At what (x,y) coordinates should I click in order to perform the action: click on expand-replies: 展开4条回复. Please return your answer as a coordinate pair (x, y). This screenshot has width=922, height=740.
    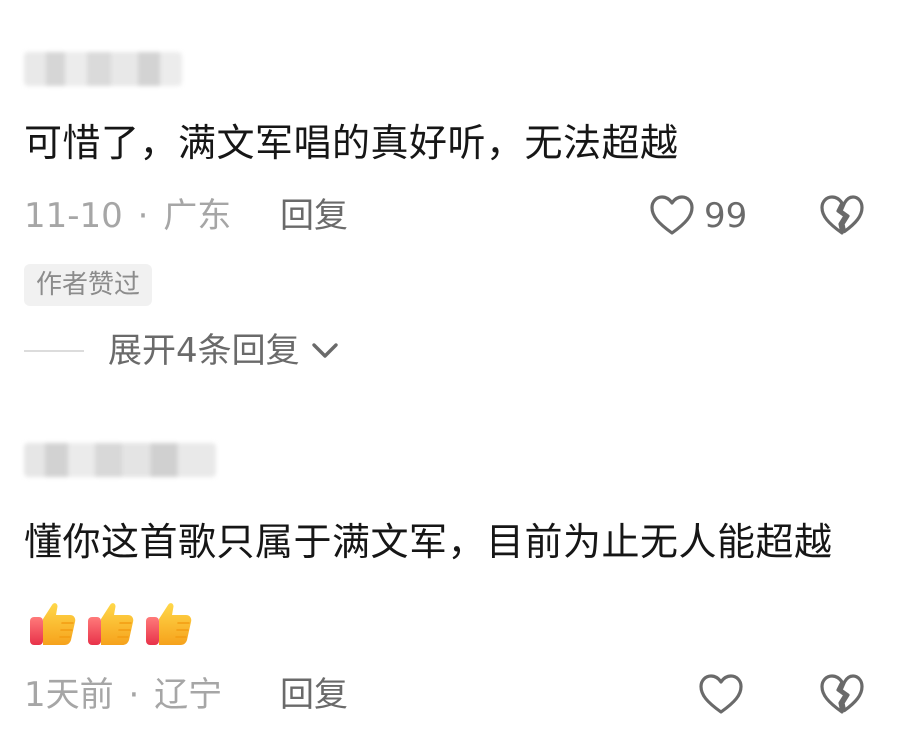
    Looking at the image, I should click on (183, 351).